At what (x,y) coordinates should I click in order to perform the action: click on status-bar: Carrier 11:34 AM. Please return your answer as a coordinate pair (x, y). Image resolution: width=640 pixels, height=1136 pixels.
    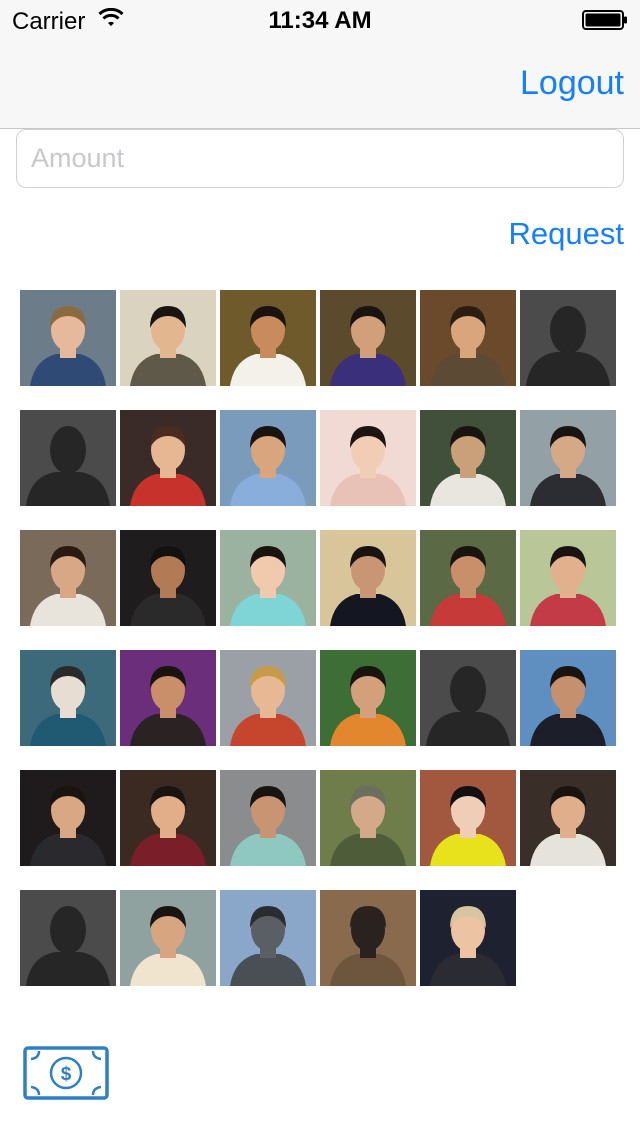
    Looking at the image, I should click on (320, 20).